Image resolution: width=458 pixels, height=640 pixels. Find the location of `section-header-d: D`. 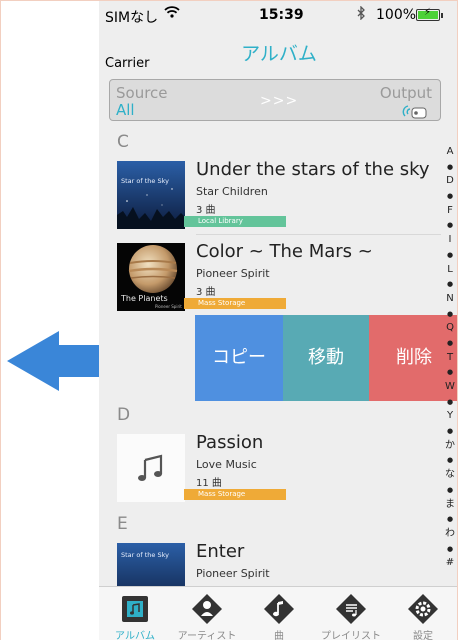

section-header-d: D is located at coordinates (278, 415).